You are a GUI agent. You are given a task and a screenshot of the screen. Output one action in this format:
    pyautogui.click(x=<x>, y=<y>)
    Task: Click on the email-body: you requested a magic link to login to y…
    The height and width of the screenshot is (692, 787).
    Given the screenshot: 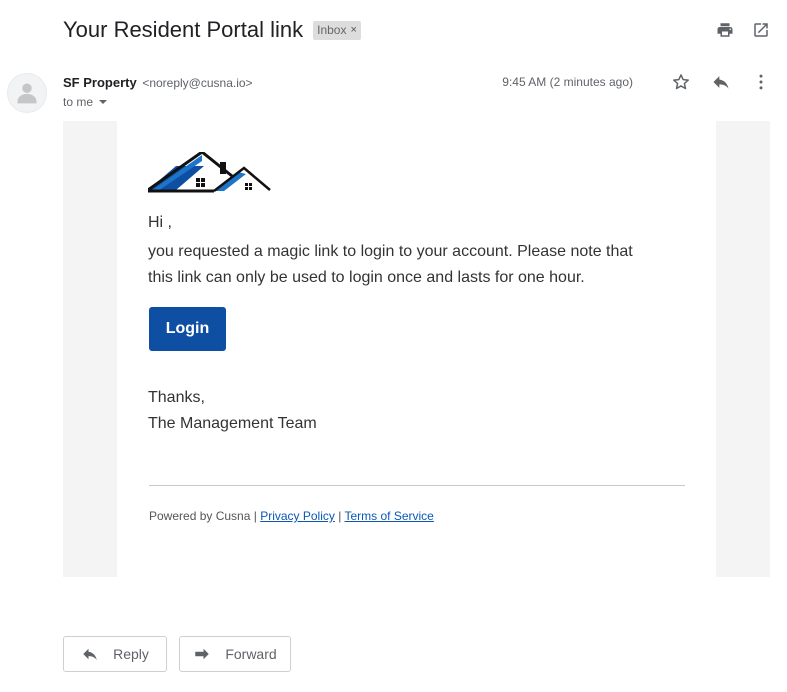 What is the action you would take?
    pyautogui.click(x=408, y=265)
    